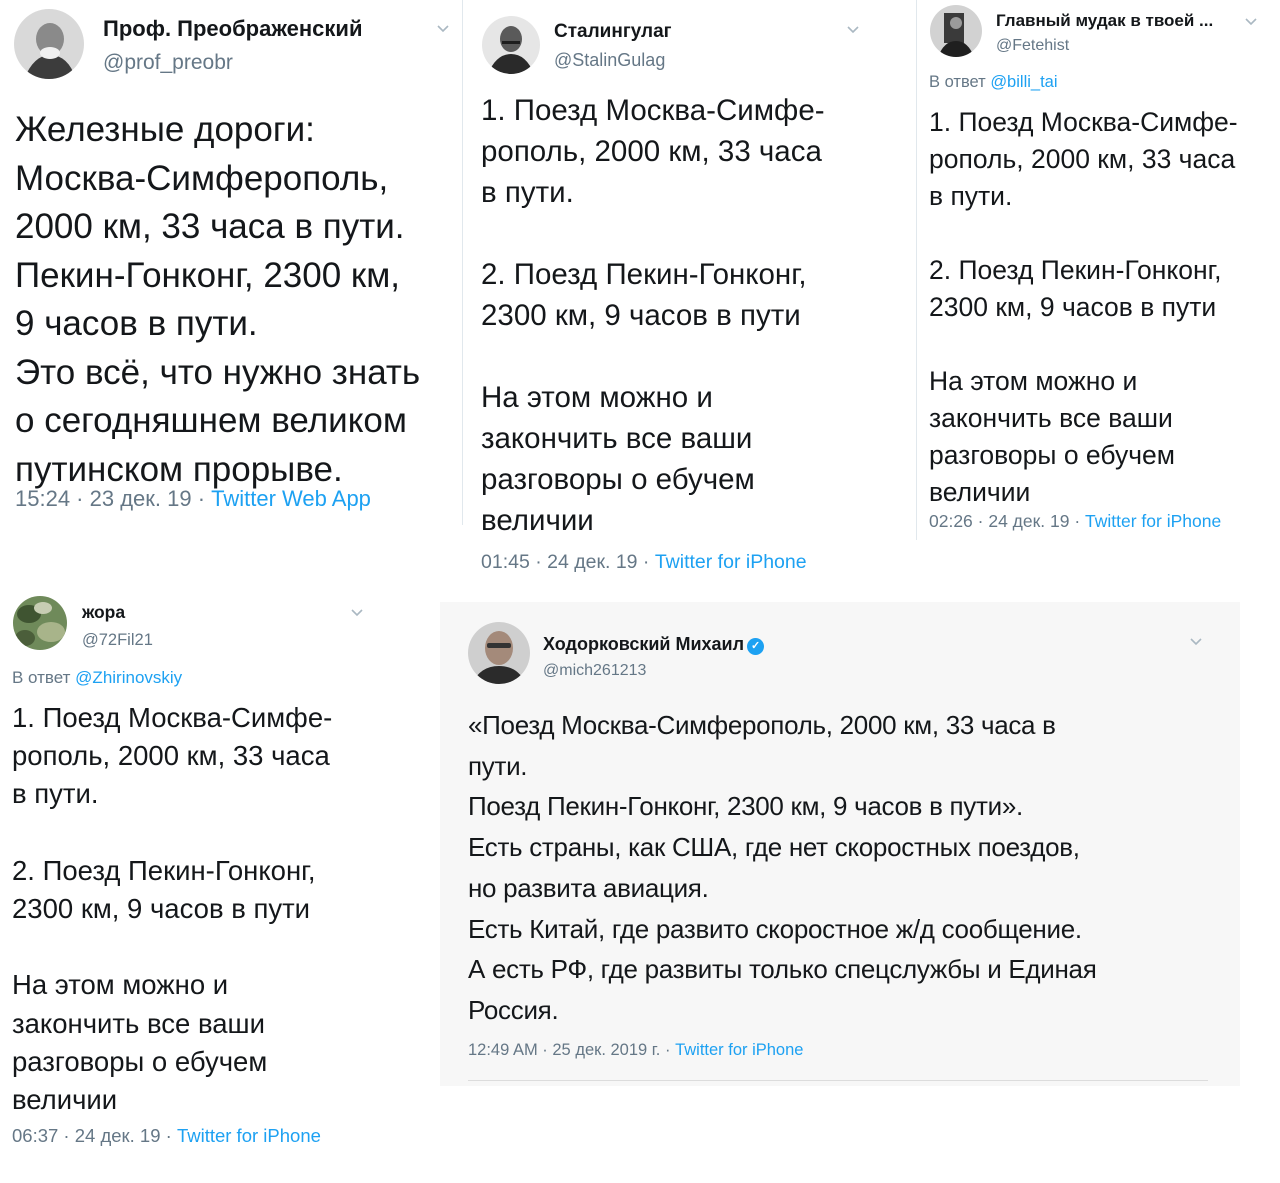  I want to click on reply-context: В ответ @billi_tai, so click(993, 82).